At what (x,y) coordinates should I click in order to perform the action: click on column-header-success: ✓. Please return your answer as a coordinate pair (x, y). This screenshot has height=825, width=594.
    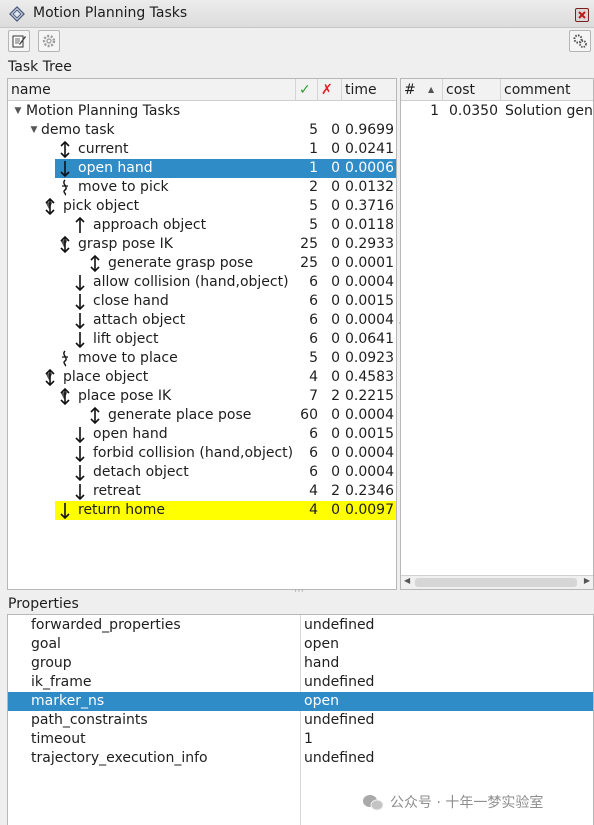
    Looking at the image, I should click on (307, 90).